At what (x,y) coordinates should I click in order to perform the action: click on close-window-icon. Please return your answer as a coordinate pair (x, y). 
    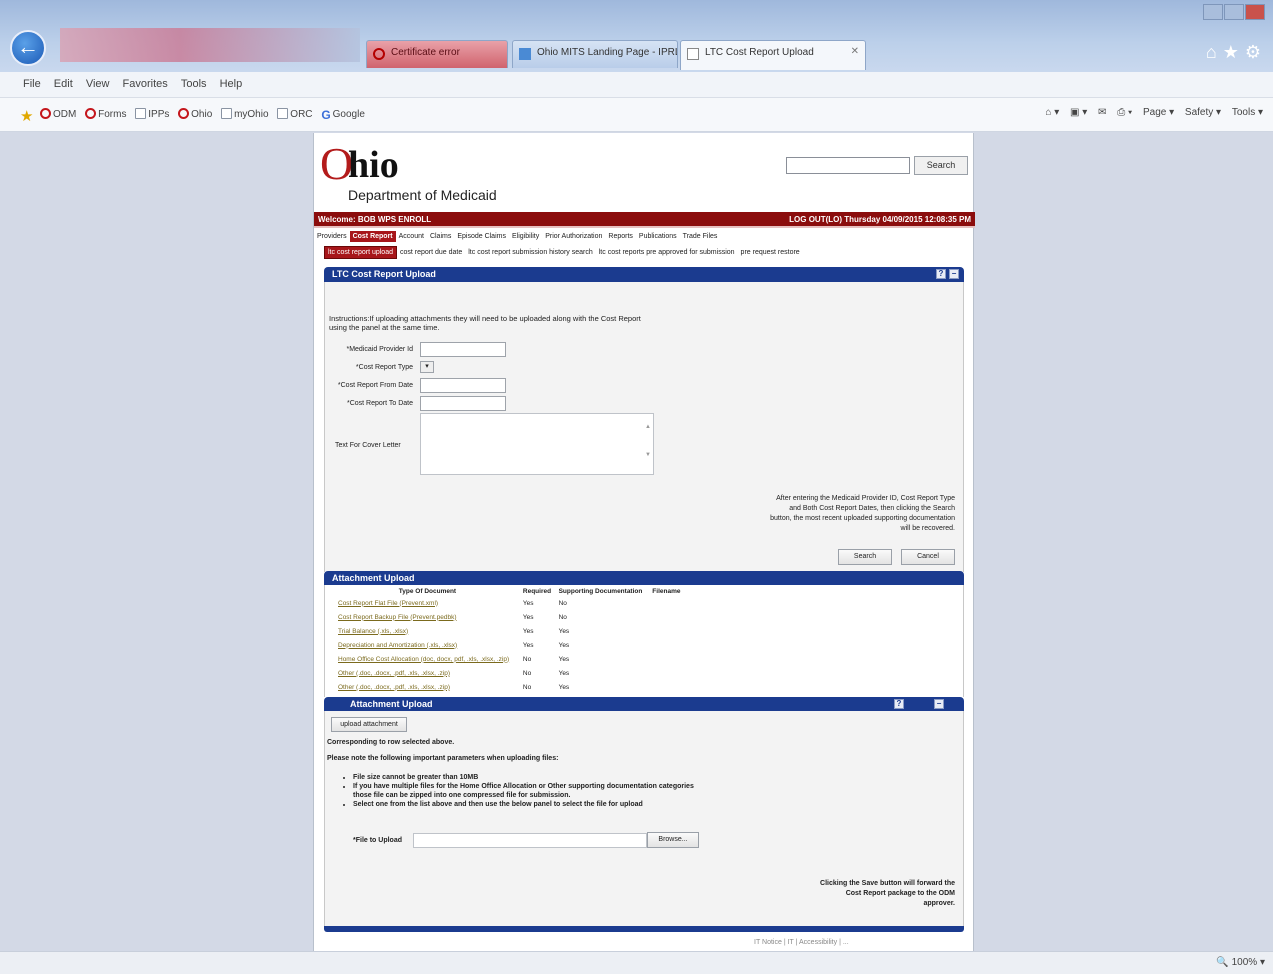
    Looking at the image, I should click on (1255, 12).